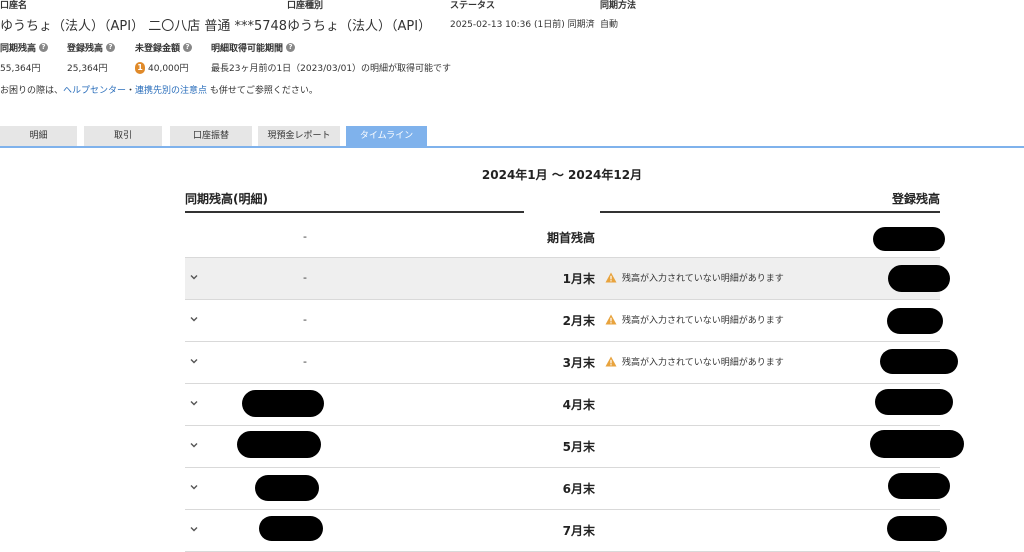 The width and height of the screenshot is (1024, 552). I want to click on sync-method-value: 自動, so click(609, 25).